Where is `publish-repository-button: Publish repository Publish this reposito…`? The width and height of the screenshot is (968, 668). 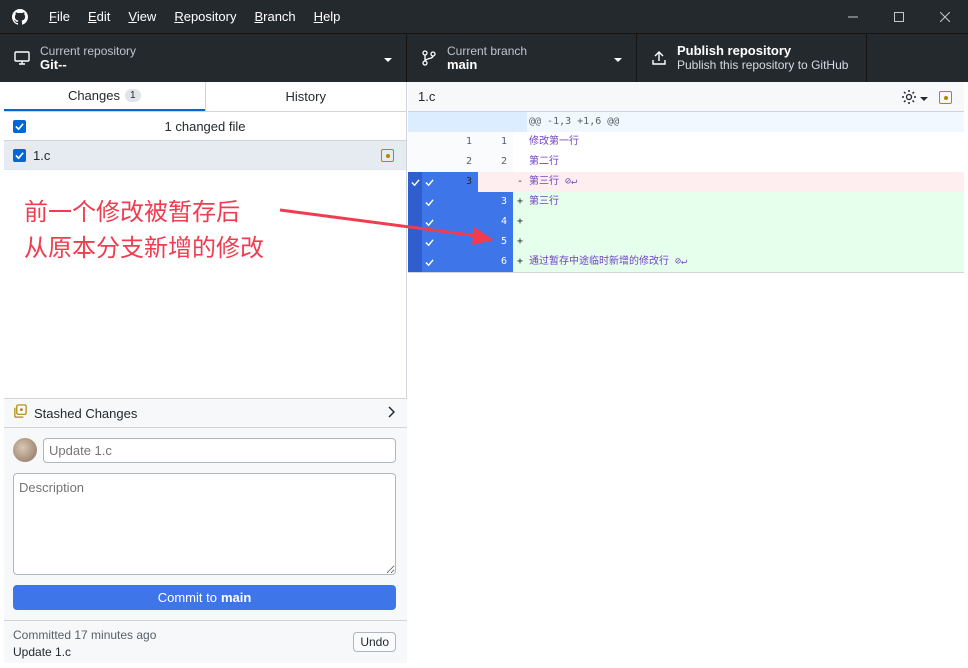 publish-repository-button: Publish repository Publish this reposito… is located at coordinates (752, 58).